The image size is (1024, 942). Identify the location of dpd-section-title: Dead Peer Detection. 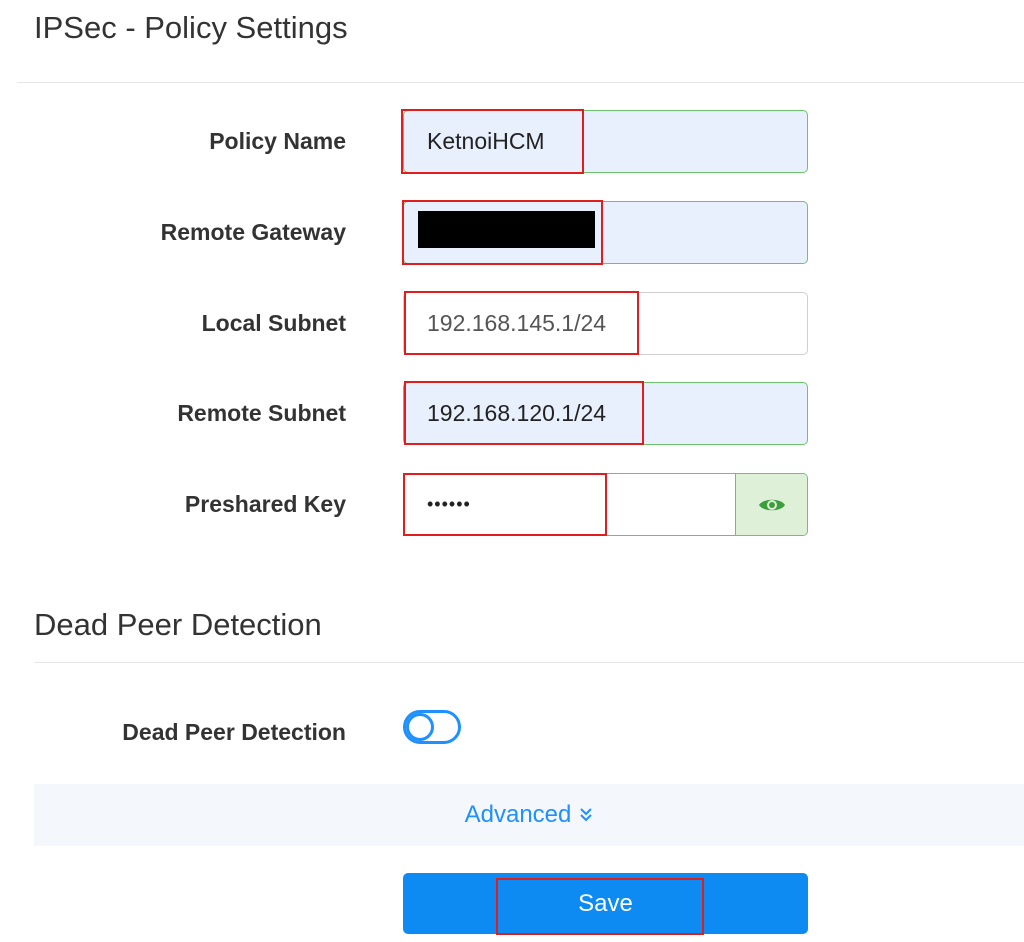
(178, 624).